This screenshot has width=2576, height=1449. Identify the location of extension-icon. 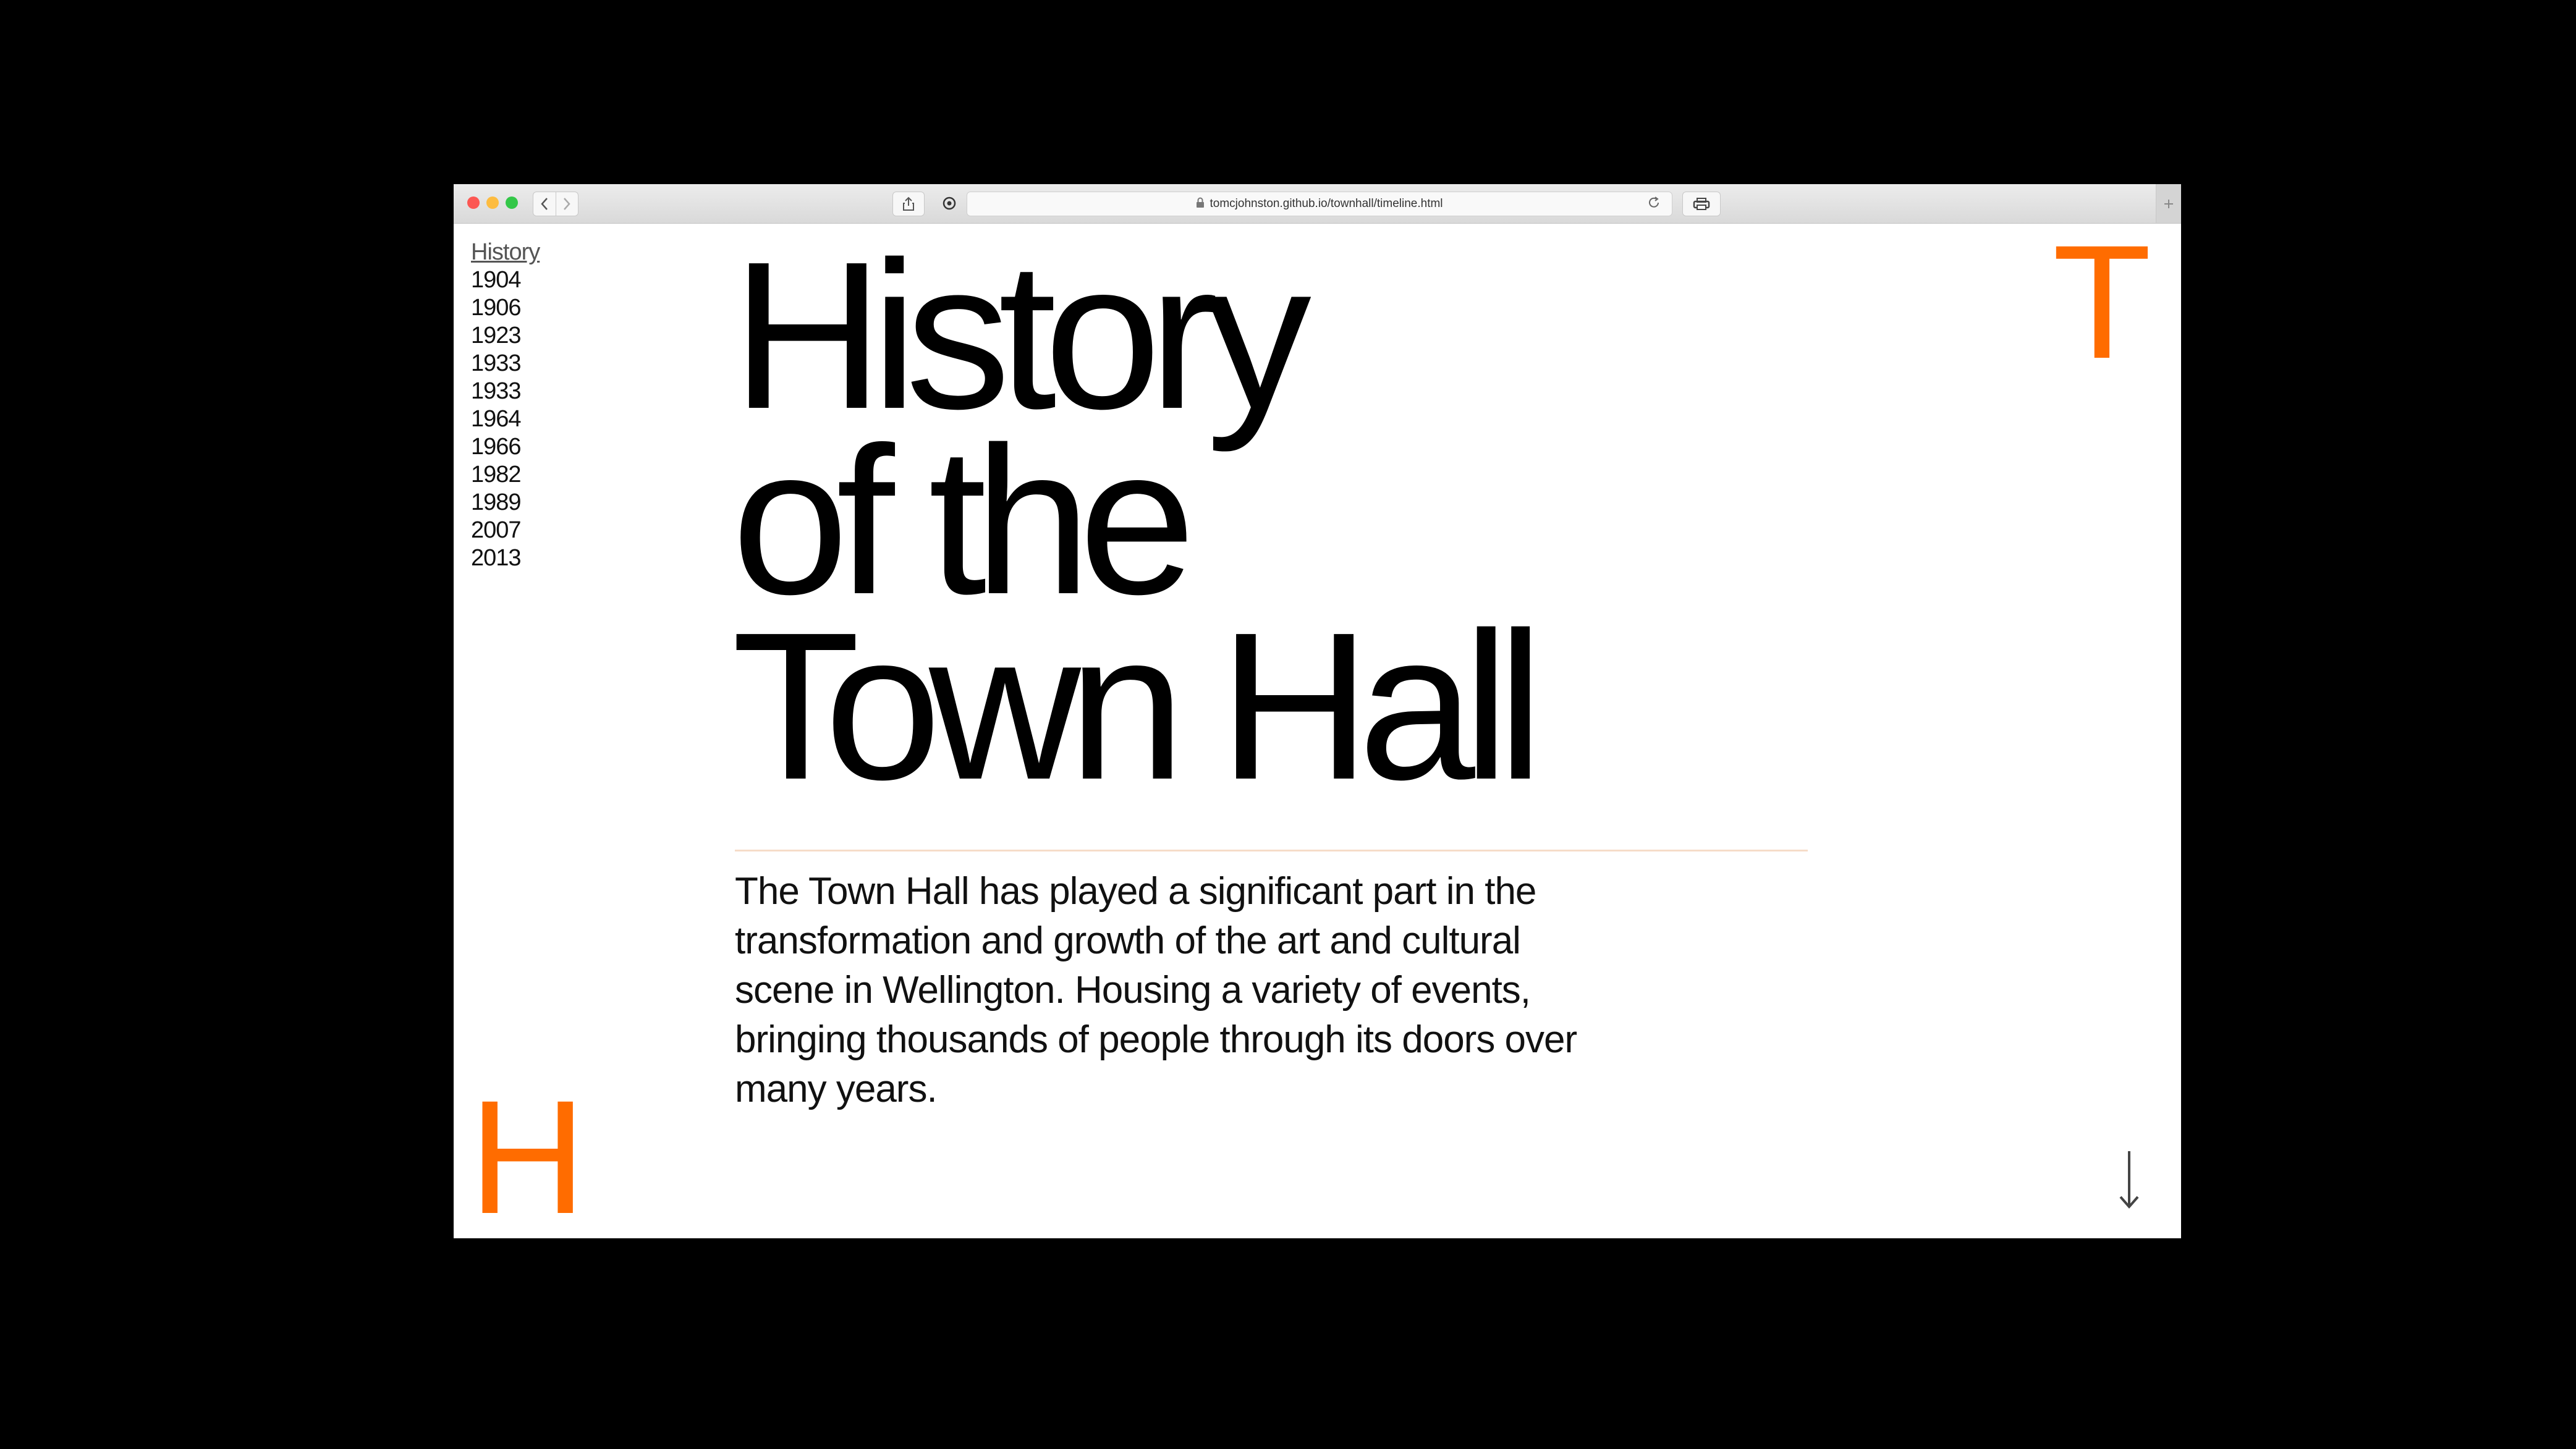
(949, 203).